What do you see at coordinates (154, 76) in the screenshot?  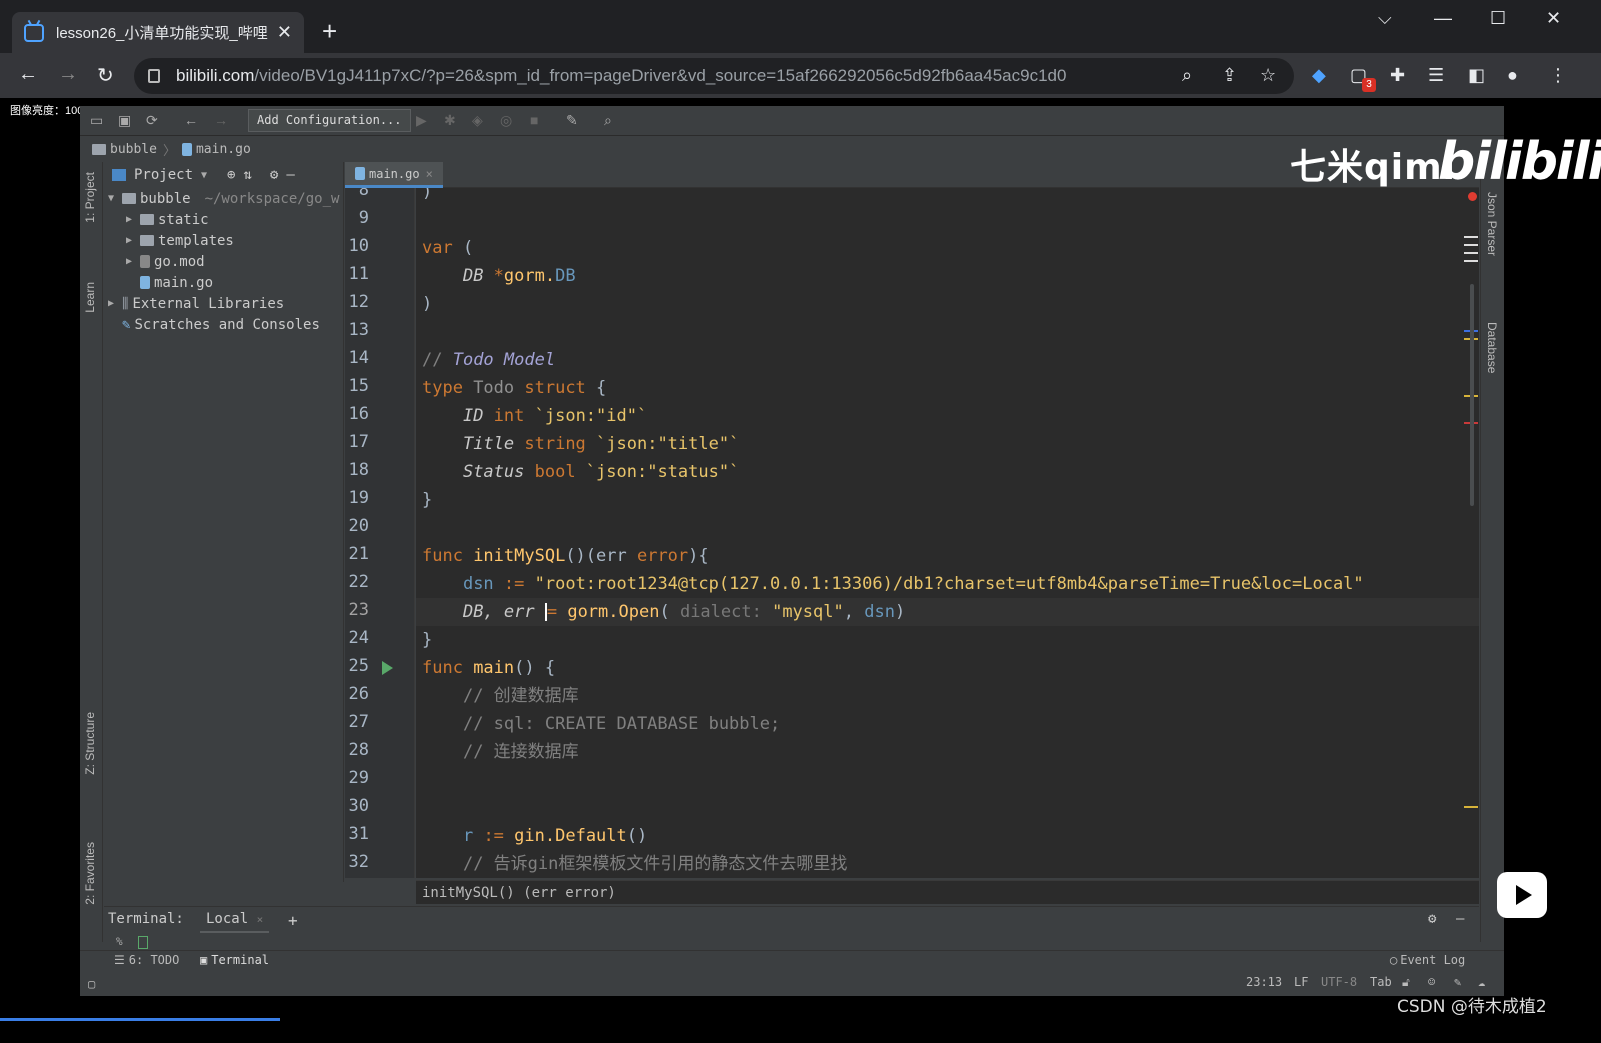 I see `lock-icon` at bounding box center [154, 76].